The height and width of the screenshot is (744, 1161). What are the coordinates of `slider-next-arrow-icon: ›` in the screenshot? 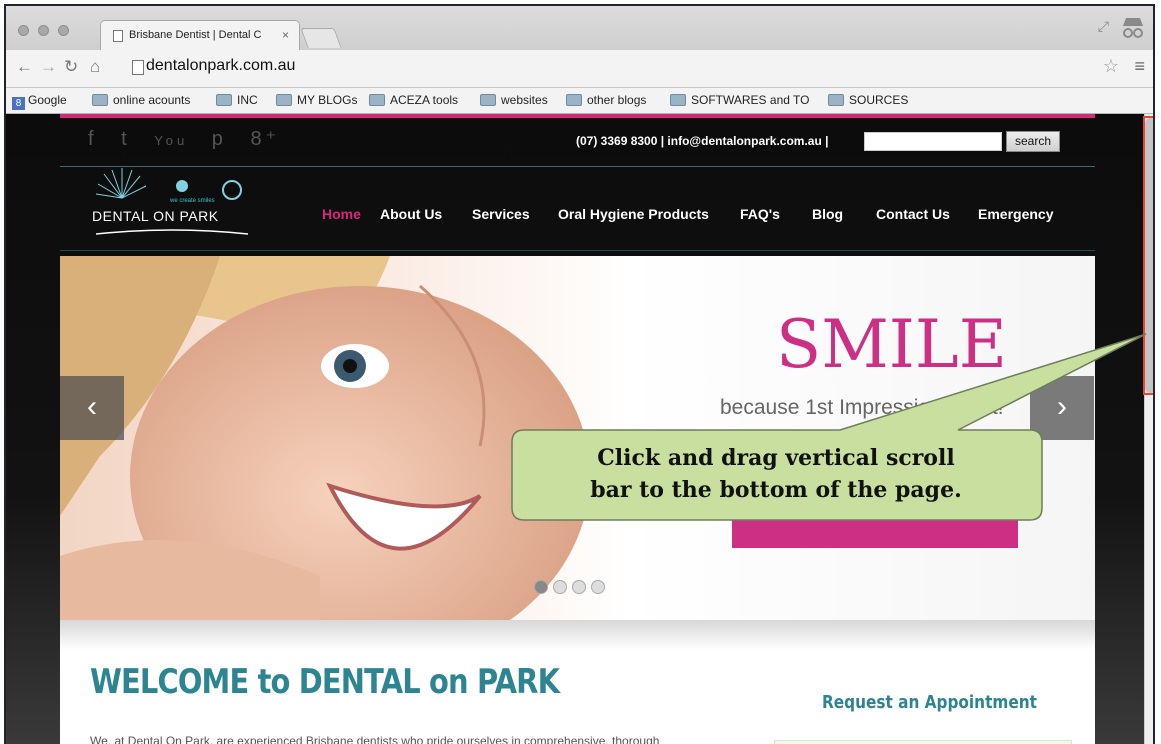 It's located at (1062, 408).